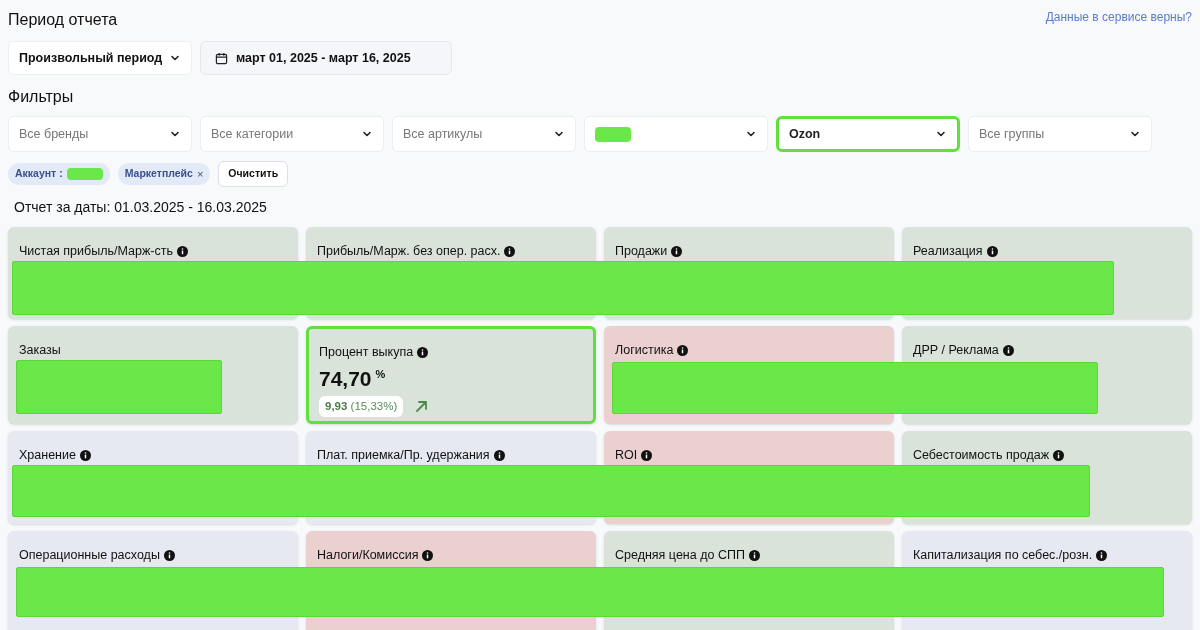 This screenshot has width=1200, height=630. Describe the element at coordinates (368, 555) in the screenshot. I see `card-title: Налоги/Комиссия` at that location.